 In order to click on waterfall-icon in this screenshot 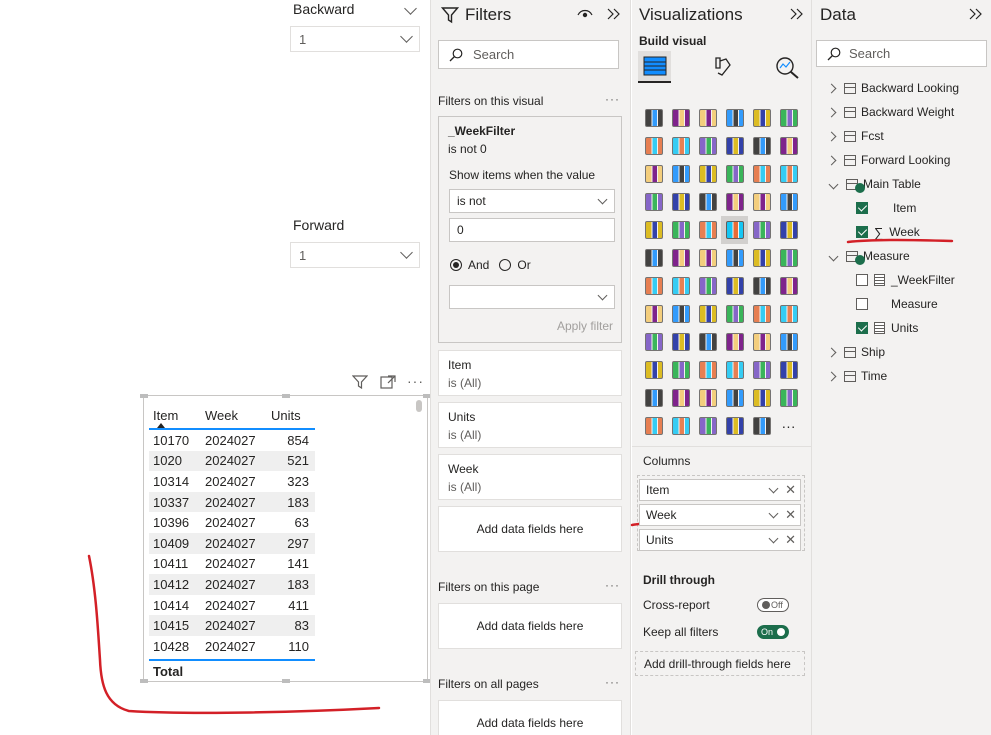, I will do `click(761, 146)`.